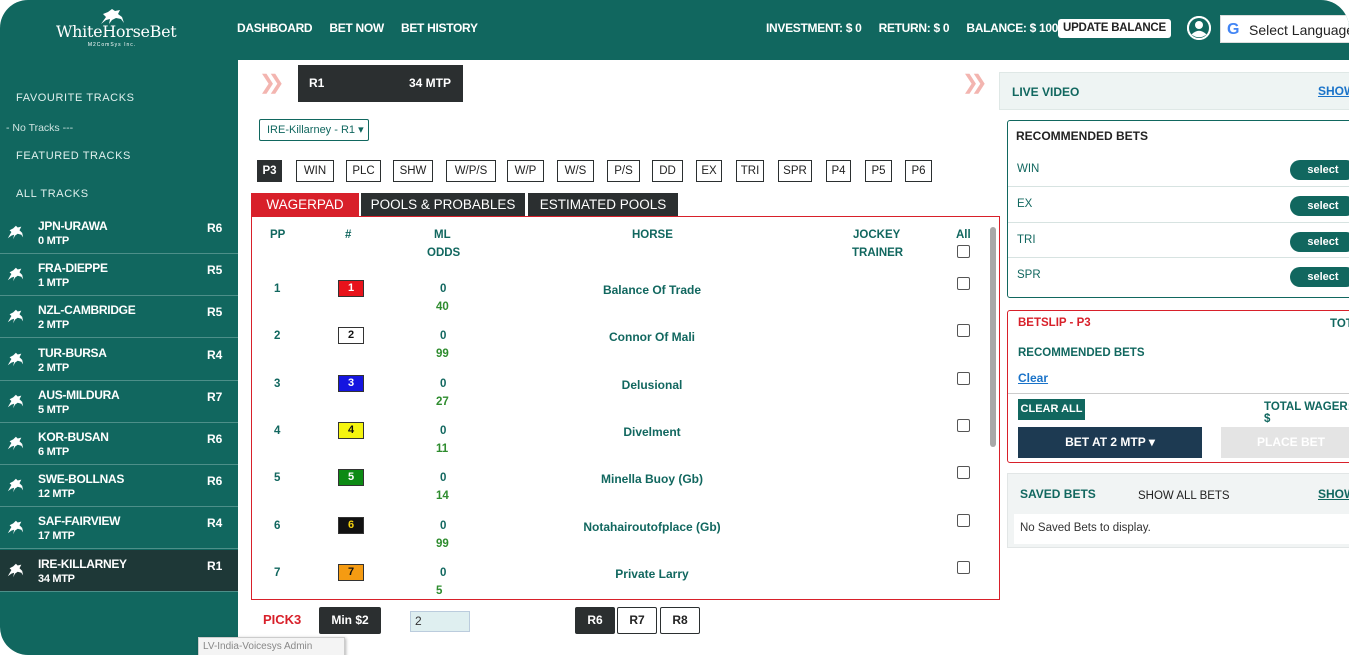 The width and height of the screenshot is (1349, 655). Describe the element at coordinates (1285, 442) in the screenshot. I see `place-bet-button: PLACE BET` at that location.